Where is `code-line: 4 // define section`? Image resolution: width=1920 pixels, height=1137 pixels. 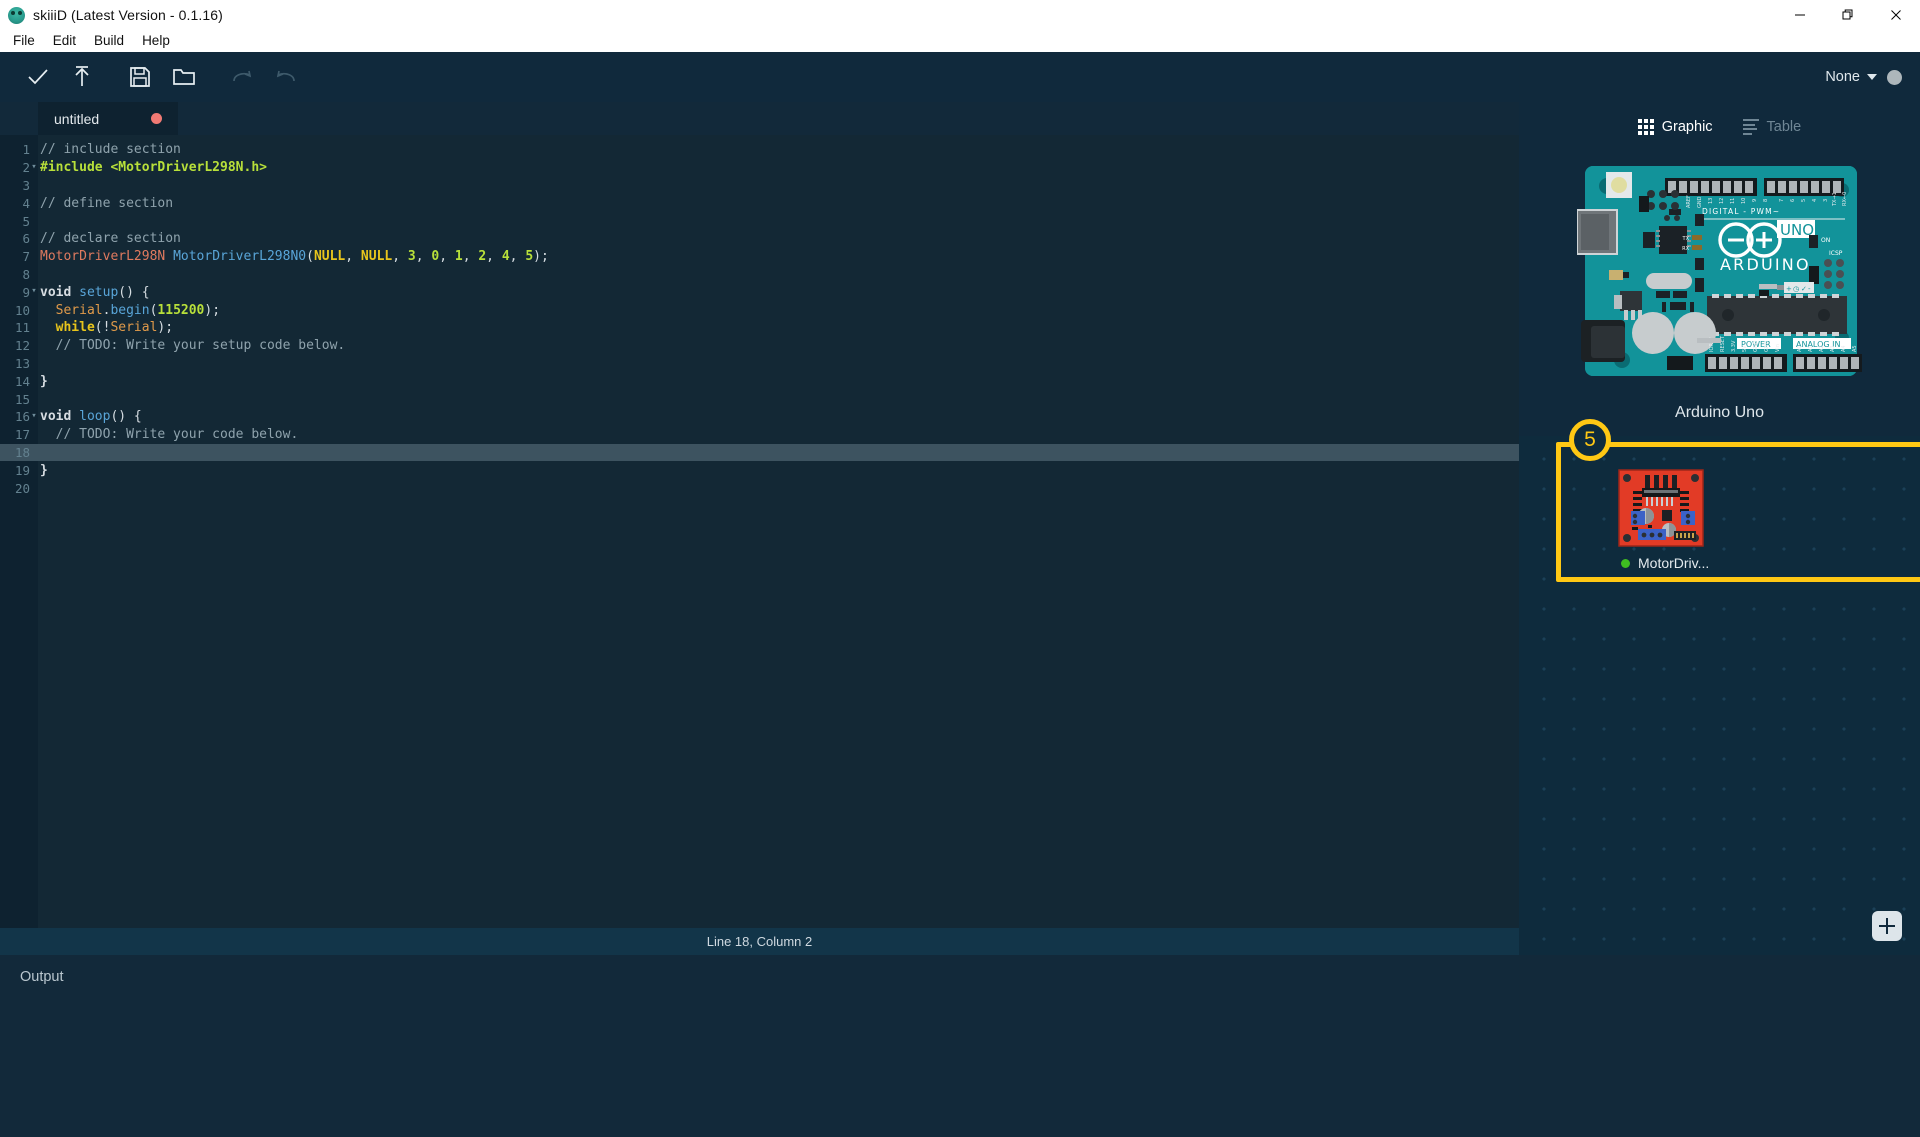
code-line: 4 // define section is located at coordinates (759, 203).